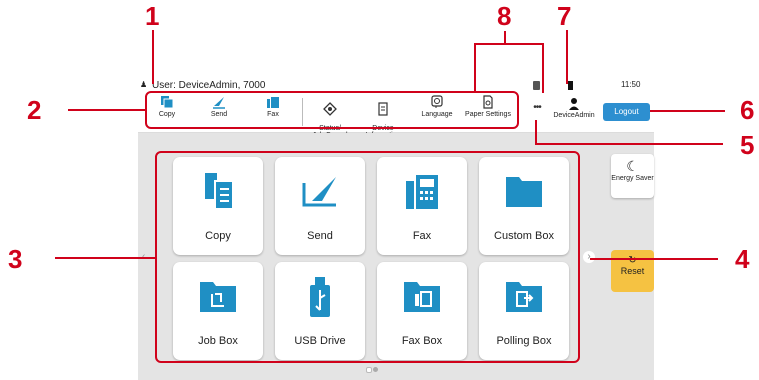 The height and width of the screenshot is (380, 759). I want to click on reset-icon: ↻, so click(632, 260).